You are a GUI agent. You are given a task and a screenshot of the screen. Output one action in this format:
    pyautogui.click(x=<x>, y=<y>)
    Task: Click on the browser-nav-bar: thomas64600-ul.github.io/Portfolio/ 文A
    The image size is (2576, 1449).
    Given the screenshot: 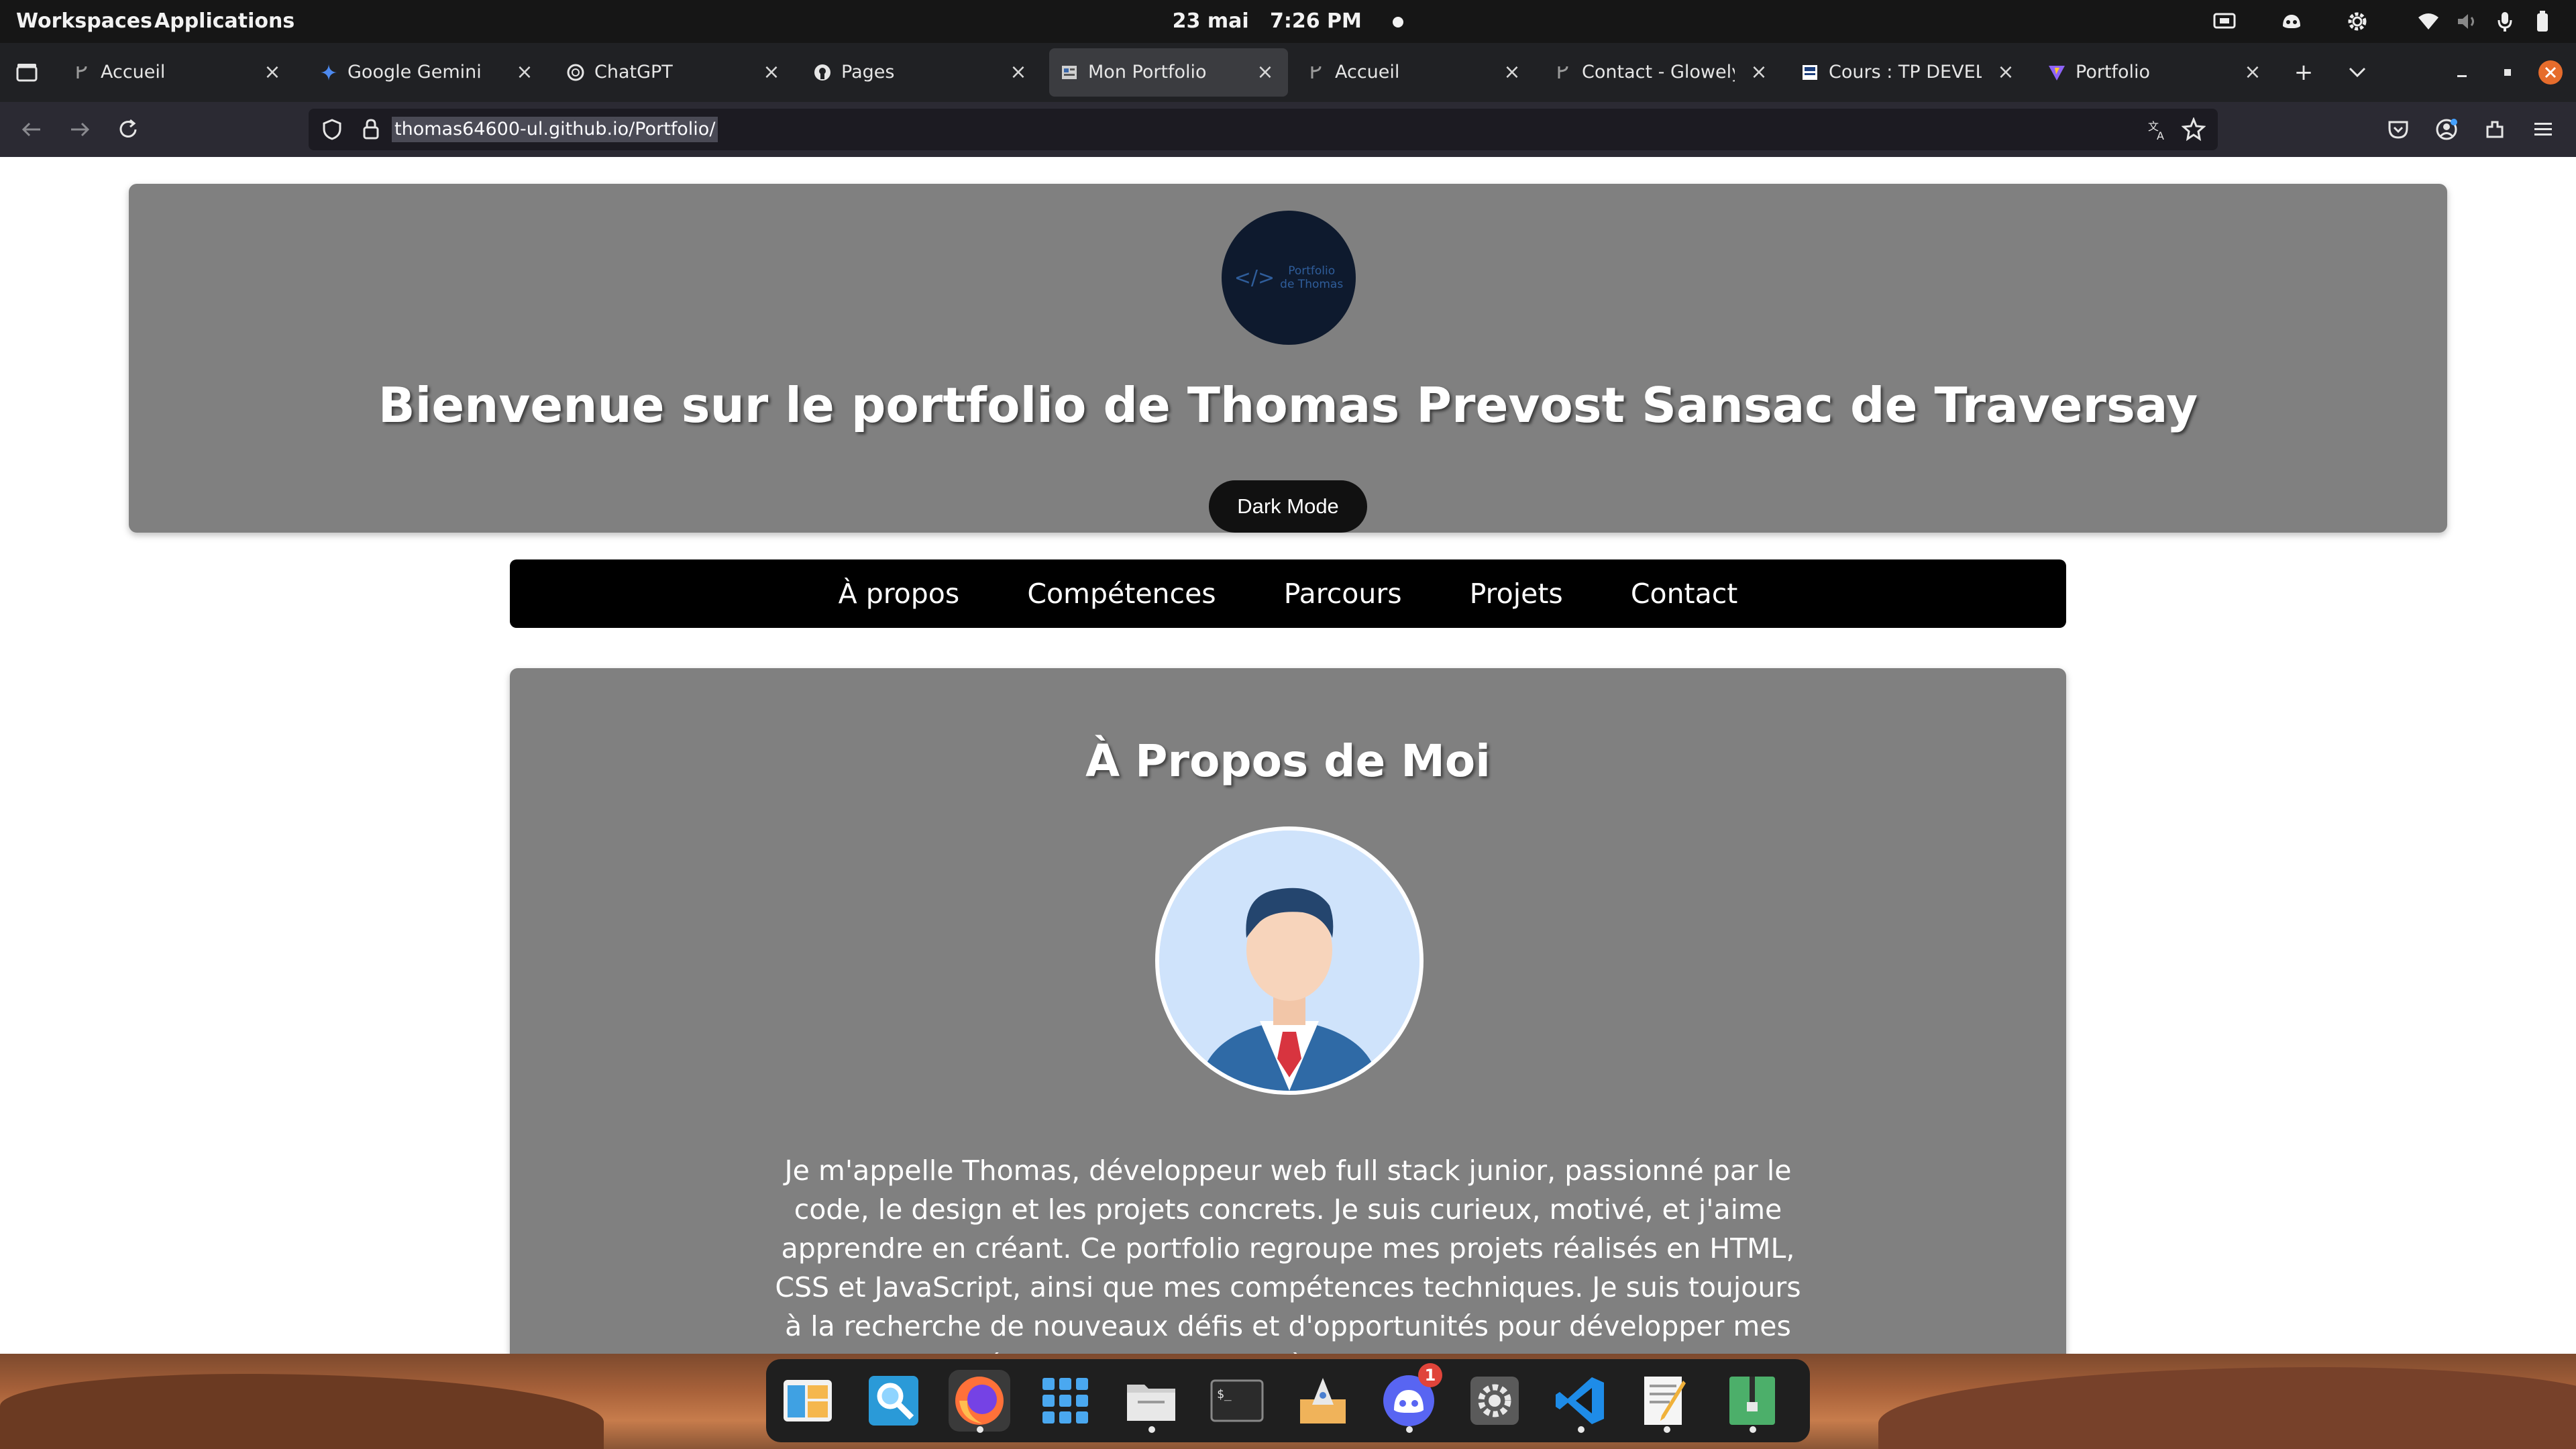 What is the action you would take?
    pyautogui.click(x=1288, y=129)
    